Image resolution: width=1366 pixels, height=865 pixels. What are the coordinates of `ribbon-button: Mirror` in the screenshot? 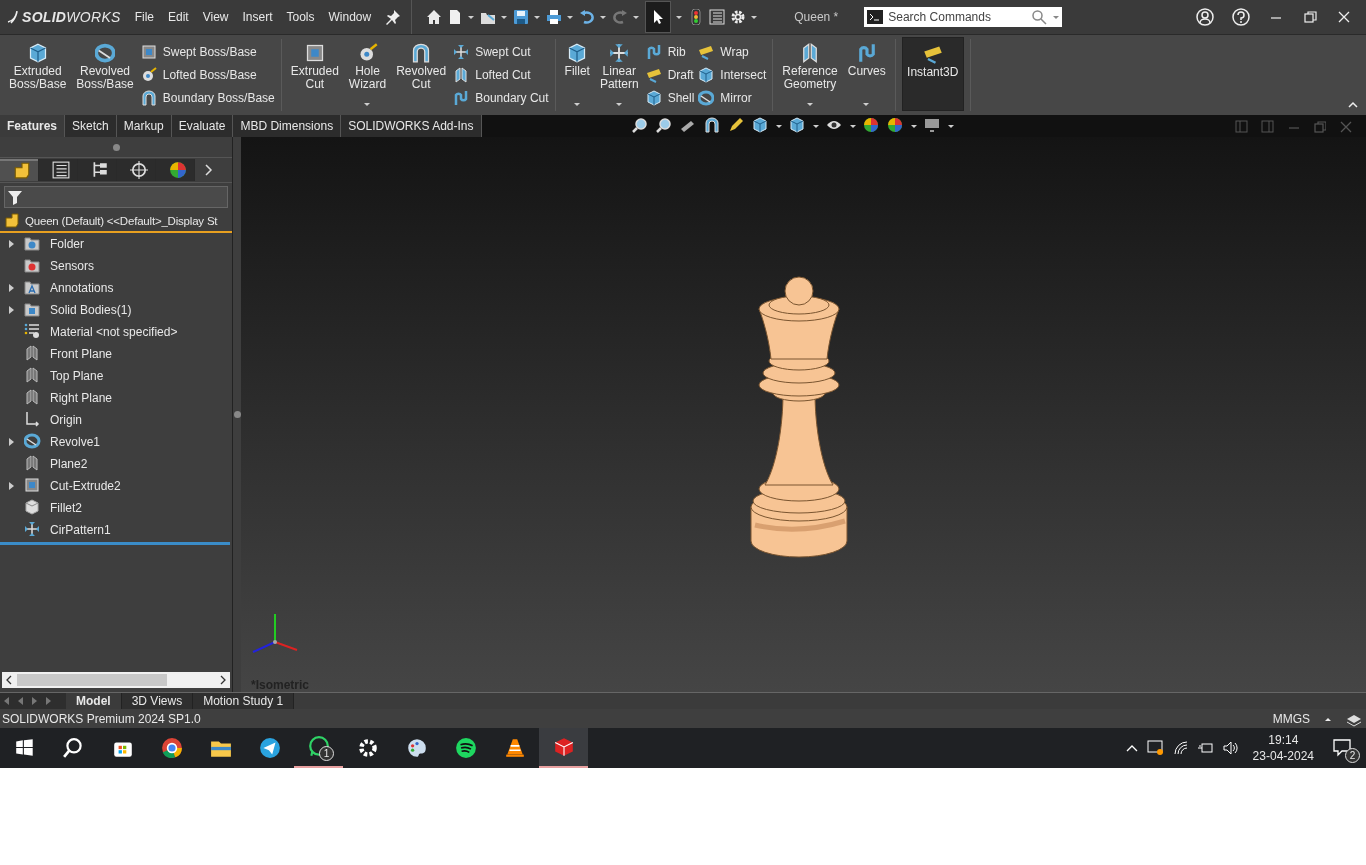 It's located at (732, 98).